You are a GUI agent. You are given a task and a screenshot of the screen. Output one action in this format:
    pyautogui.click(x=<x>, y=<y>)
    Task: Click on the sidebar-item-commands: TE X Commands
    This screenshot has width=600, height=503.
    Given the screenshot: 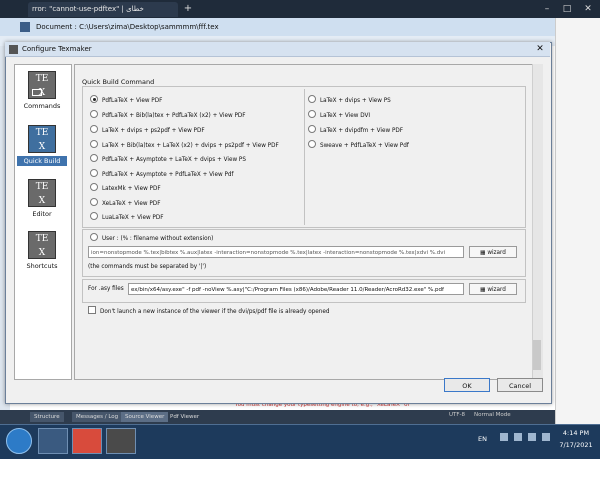 What is the action you would take?
    pyautogui.click(x=42, y=94)
    